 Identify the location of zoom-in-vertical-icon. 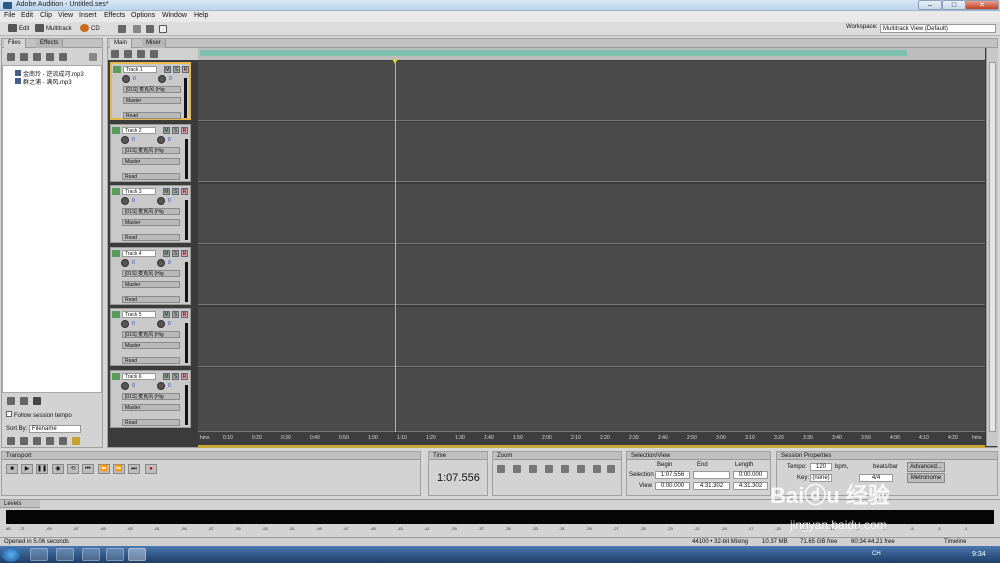
(597, 469).